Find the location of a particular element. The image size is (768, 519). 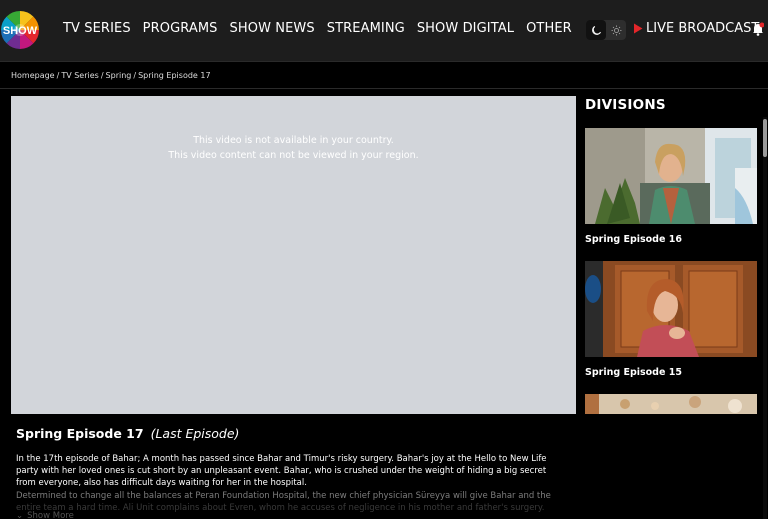

nav-programs: PROGRAMS is located at coordinates (180, 28).